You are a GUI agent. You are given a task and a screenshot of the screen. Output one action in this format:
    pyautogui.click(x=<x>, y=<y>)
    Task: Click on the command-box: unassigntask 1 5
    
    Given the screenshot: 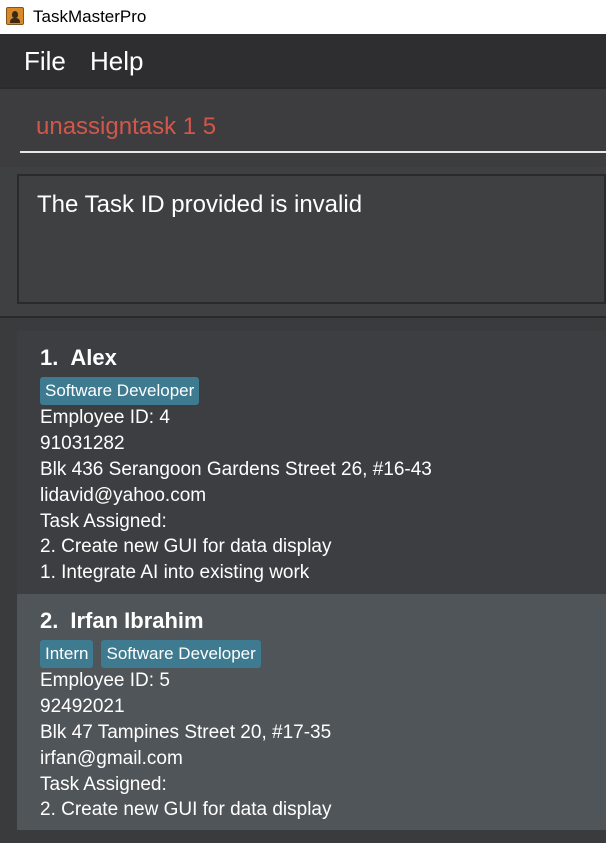 What is the action you would take?
    pyautogui.click(x=303, y=127)
    